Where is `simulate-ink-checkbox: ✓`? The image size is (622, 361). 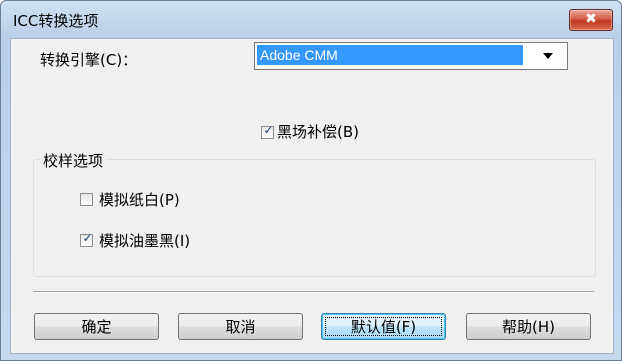
simulate-ink-checkbox: ✓ is located at coordinates (86, 239).